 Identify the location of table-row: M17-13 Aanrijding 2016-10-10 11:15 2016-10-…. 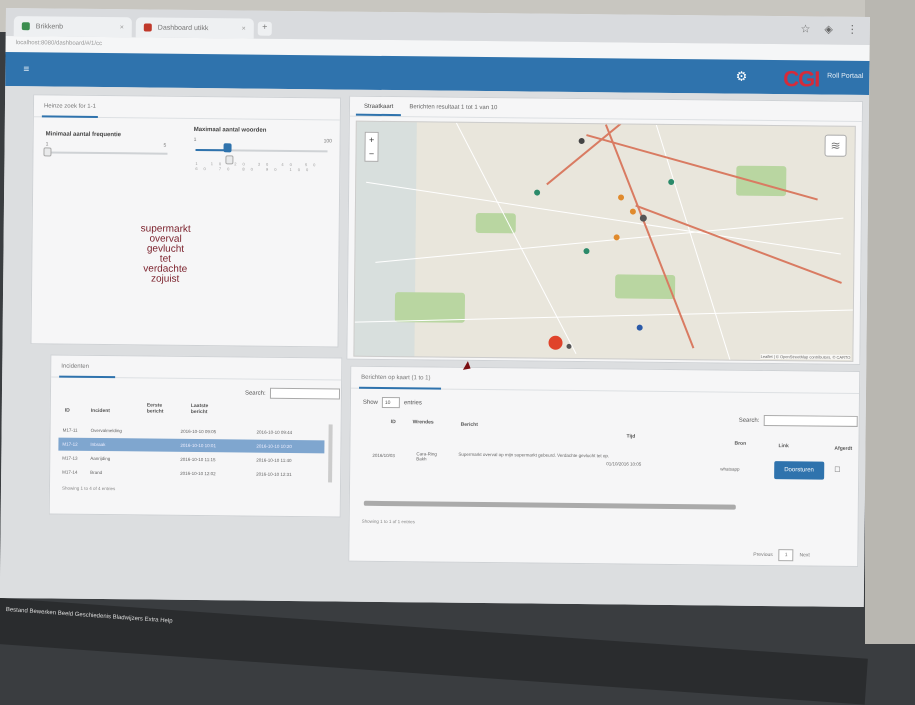
(191, 460).